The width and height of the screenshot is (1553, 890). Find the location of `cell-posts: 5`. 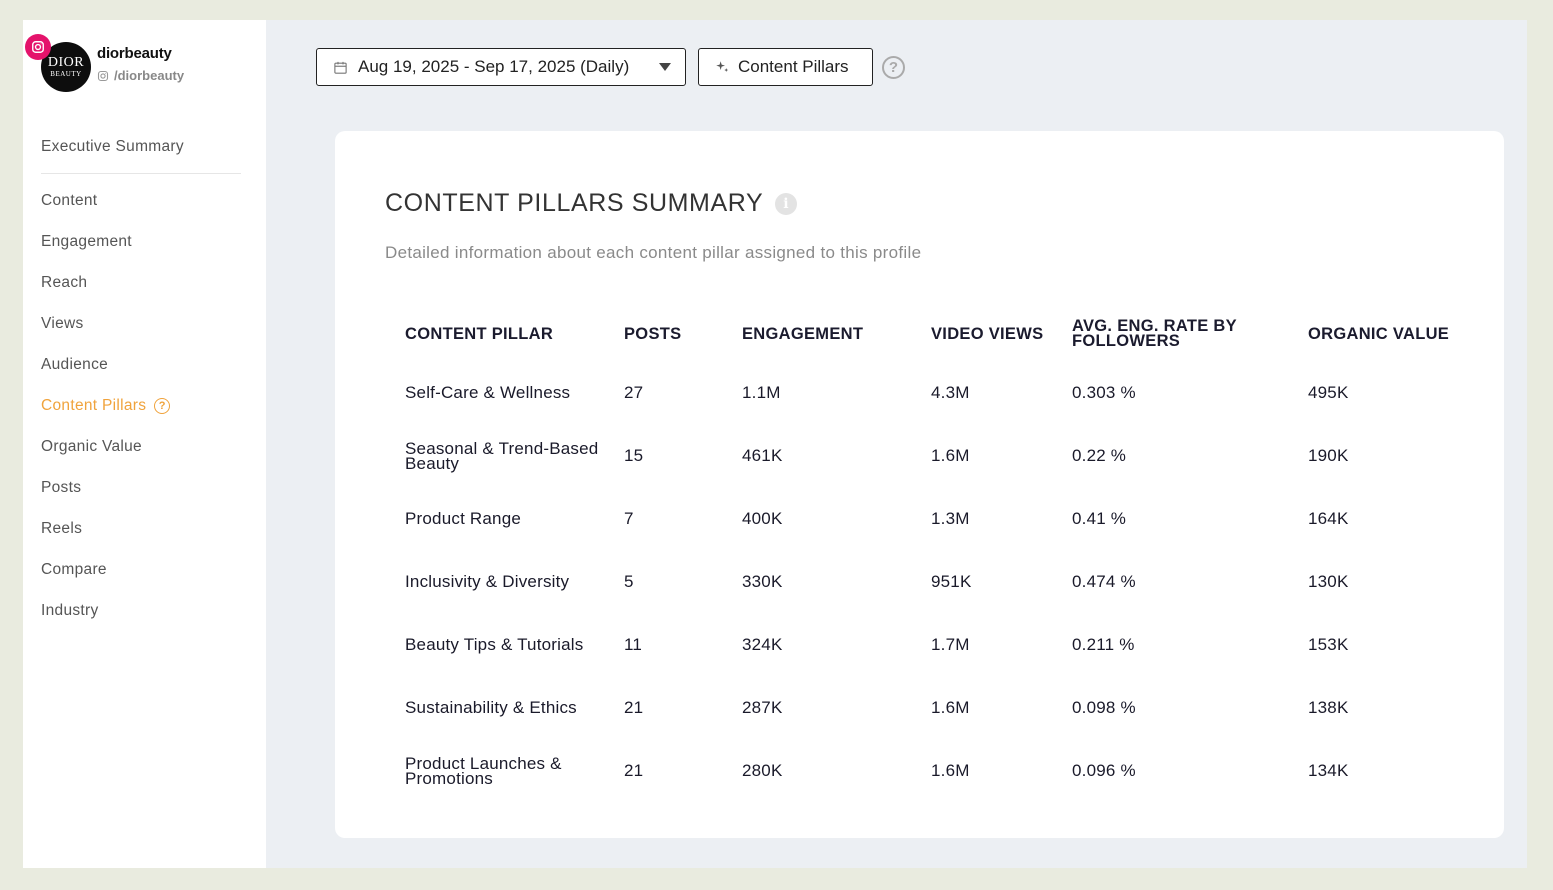

cell-posts: 5 is located at coordinates (629, 581).